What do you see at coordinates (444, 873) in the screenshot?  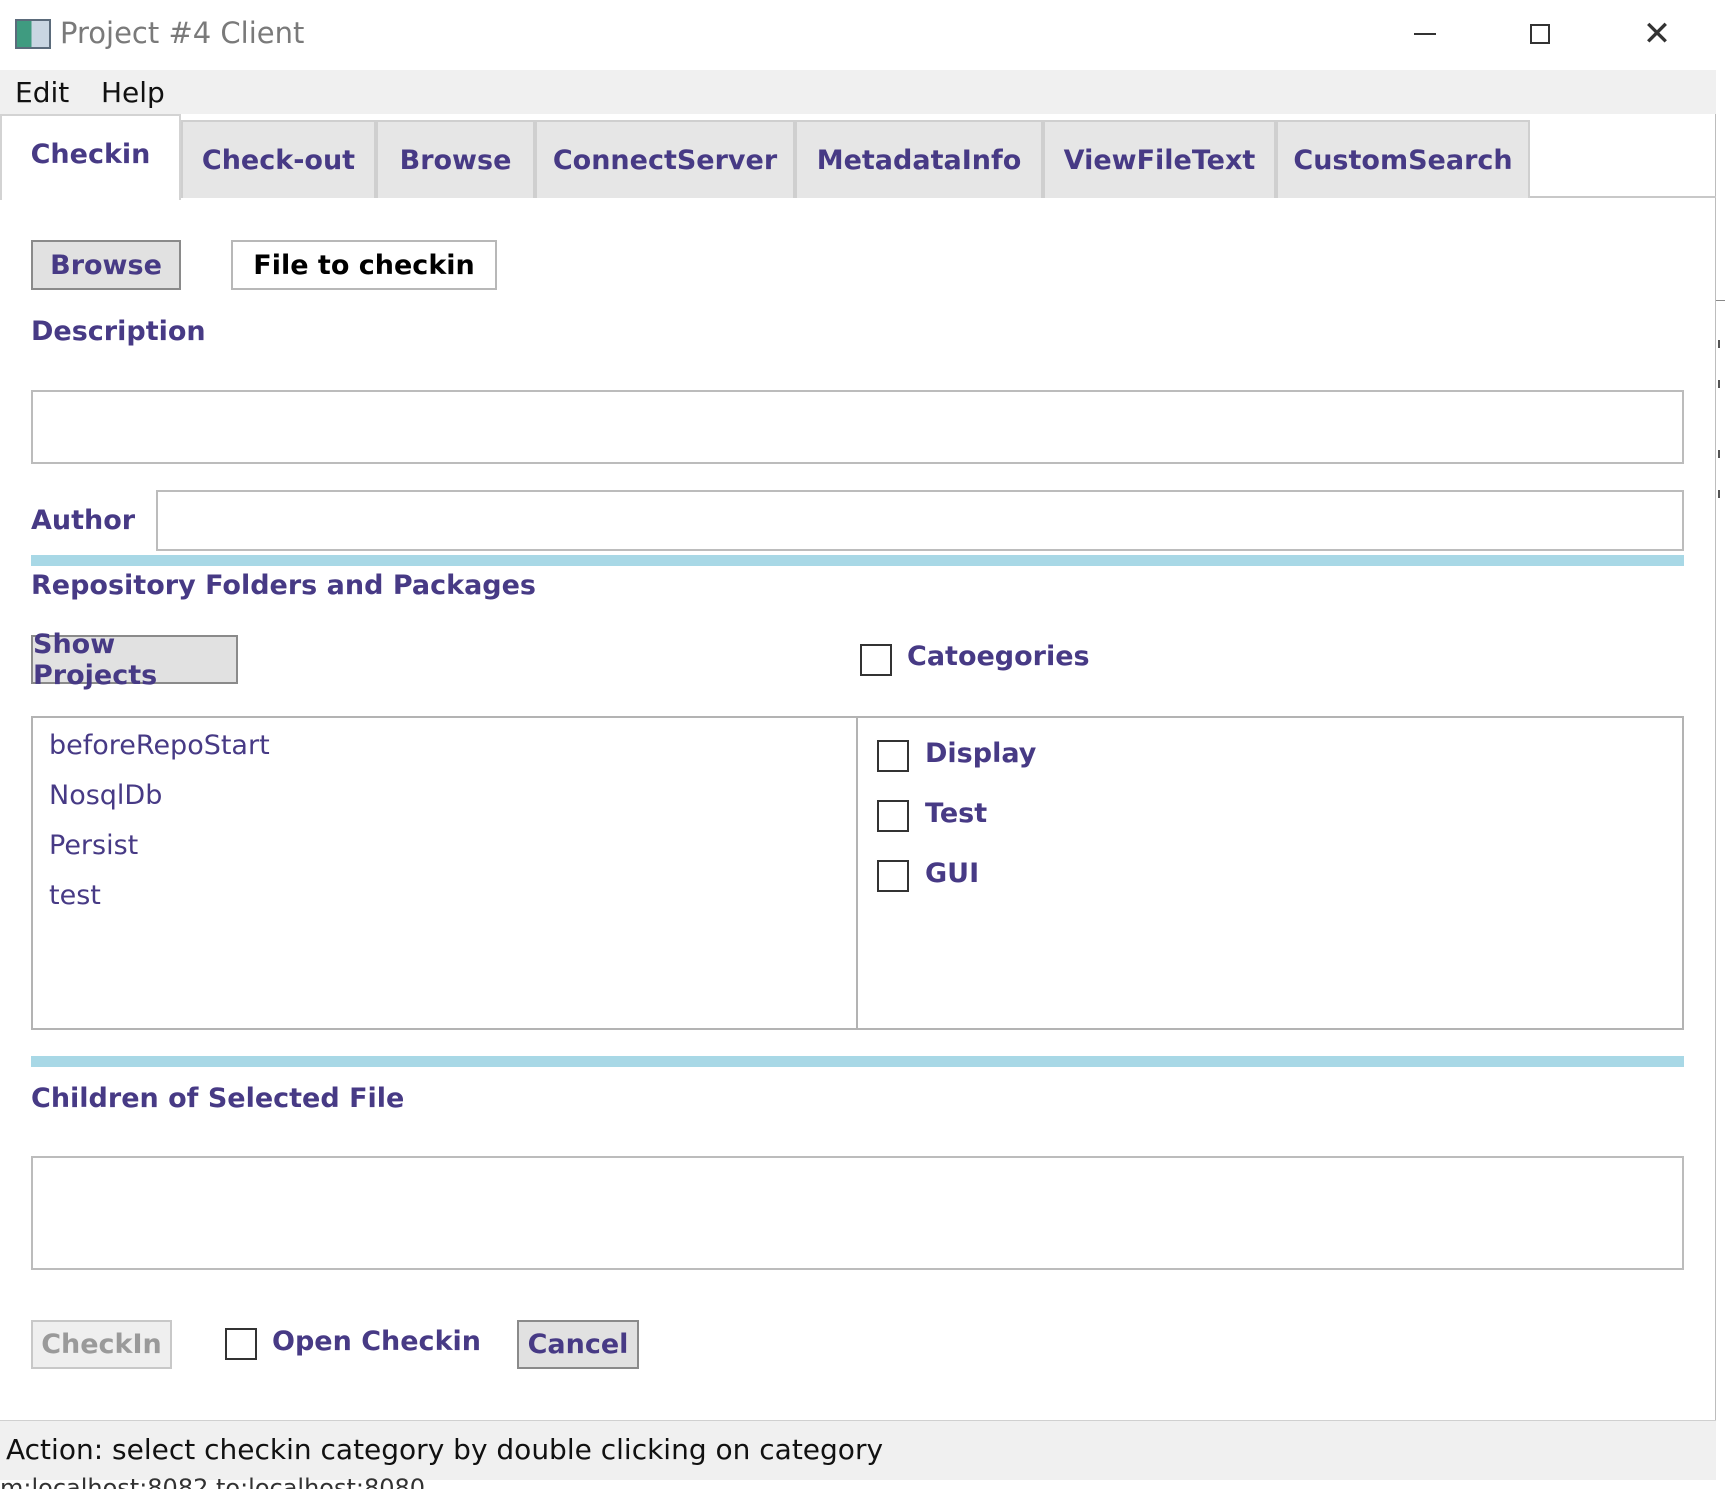 I see `projects-list: beforeRepoStart NosqlDb Persist test` at bounding box center [444, 873].